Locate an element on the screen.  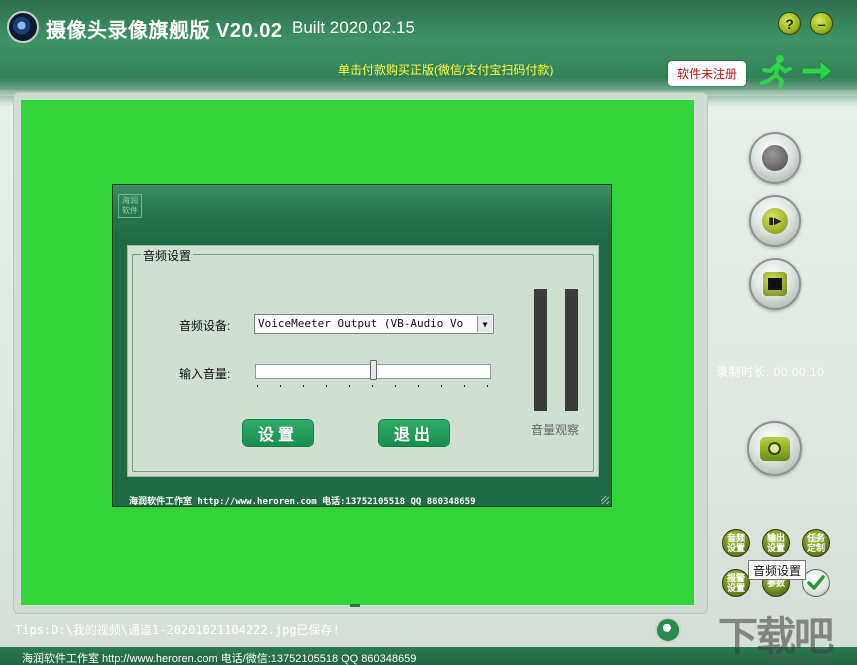
output-settings-button: 输出设置 is located at coordinates (776, 543).